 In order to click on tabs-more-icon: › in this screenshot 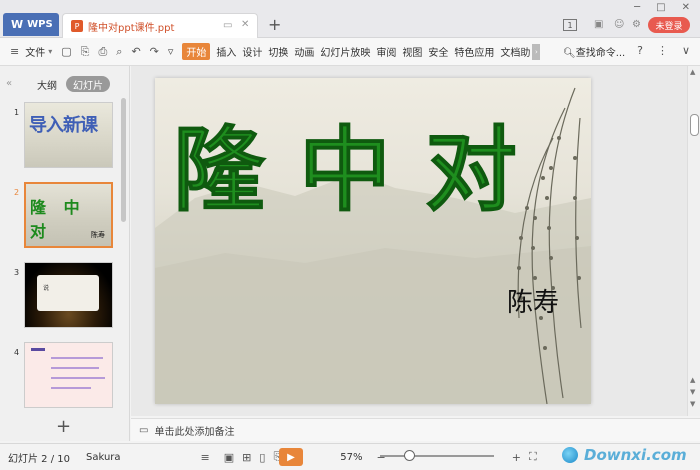, I will do `click(536, 51)`.